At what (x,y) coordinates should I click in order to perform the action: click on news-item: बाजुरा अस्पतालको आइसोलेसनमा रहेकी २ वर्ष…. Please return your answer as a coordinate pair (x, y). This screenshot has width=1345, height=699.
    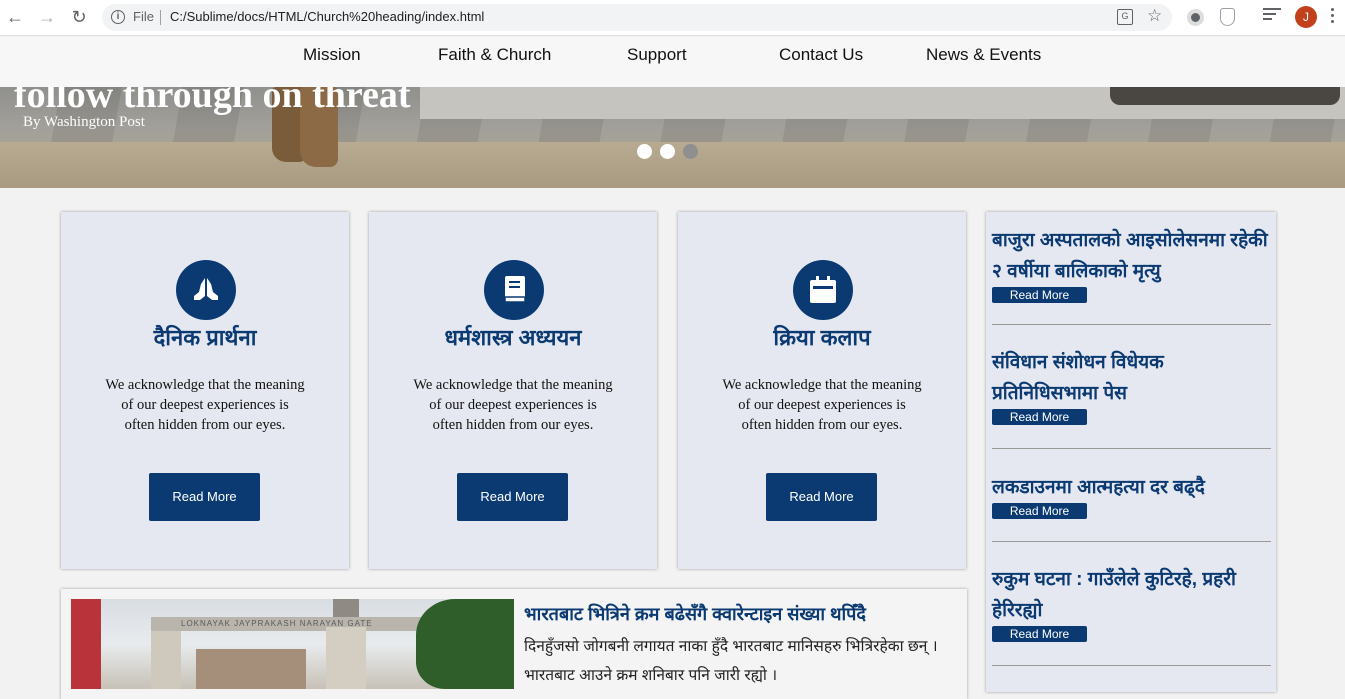
    Looking at the image, I should click on (1131, 264).